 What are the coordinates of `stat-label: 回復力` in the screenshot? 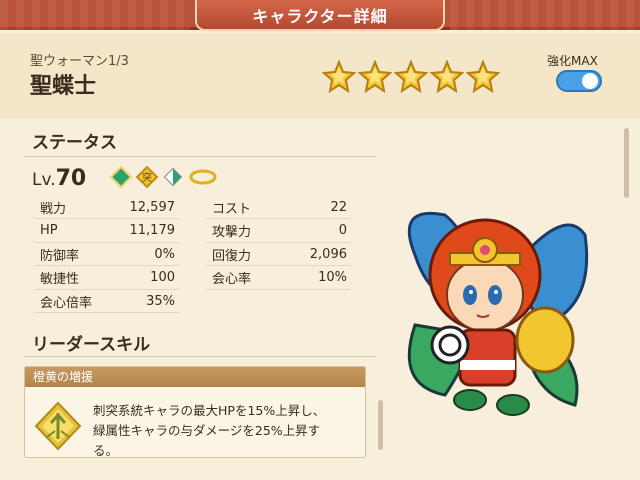 It's located at (232, 256).